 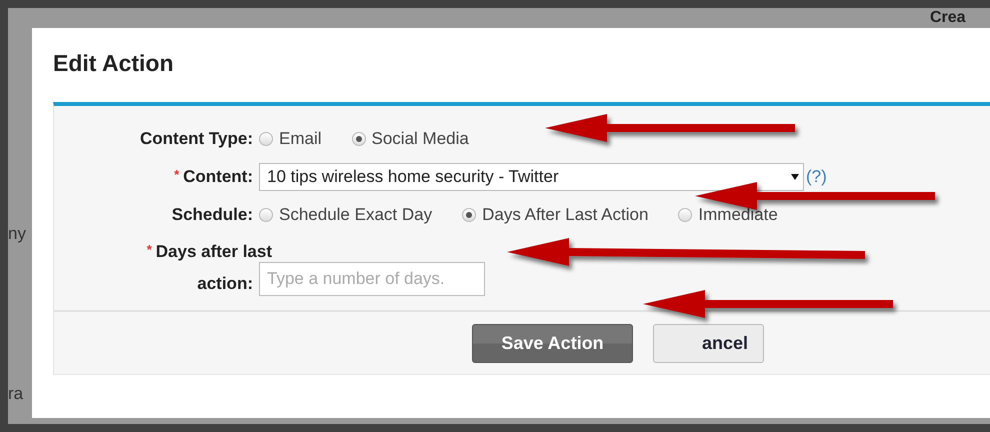 What do you see at coordinates (738, 215) in the screenshot?
I see `option-label: Immediate` at bounding box center [738, 215].